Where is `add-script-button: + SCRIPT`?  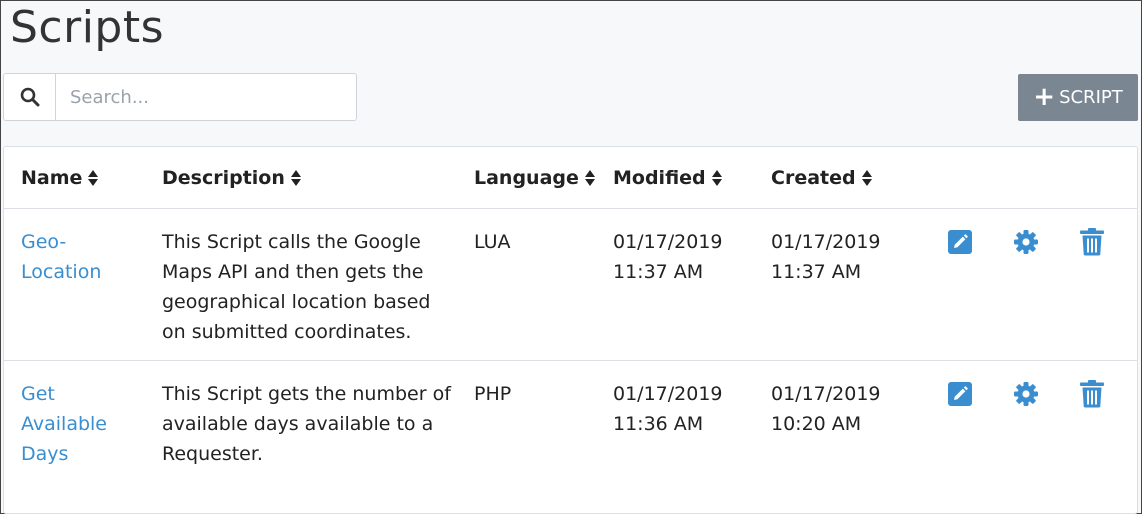
add-script-button: + SCRIPT is located at coordinates (1078, 97).